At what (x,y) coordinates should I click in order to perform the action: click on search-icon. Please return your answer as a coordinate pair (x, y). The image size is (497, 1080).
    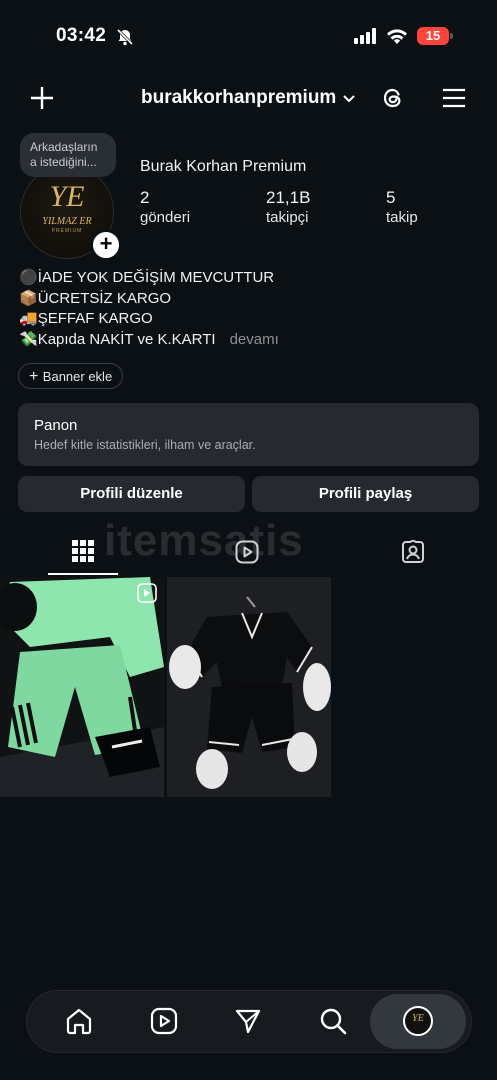
    Looking at the image, I should click on (333, 1021).